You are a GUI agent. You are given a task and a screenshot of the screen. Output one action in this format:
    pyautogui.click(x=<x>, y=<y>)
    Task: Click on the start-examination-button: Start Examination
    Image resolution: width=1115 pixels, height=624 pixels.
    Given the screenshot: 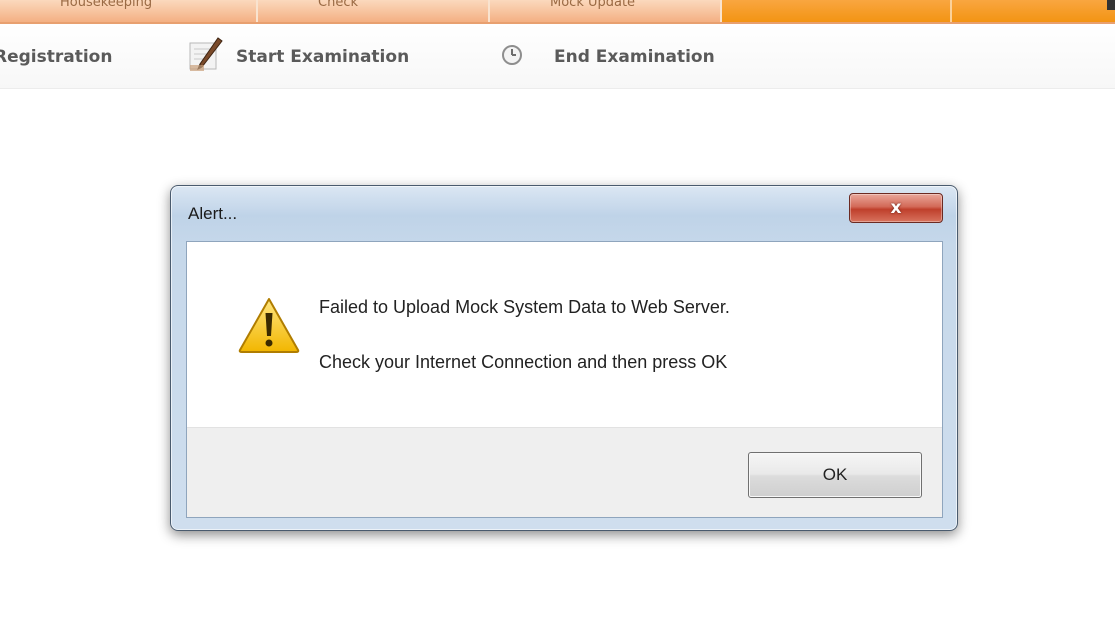 What is the action you would take?
    pyautogui.click(x=299, y=54)
    